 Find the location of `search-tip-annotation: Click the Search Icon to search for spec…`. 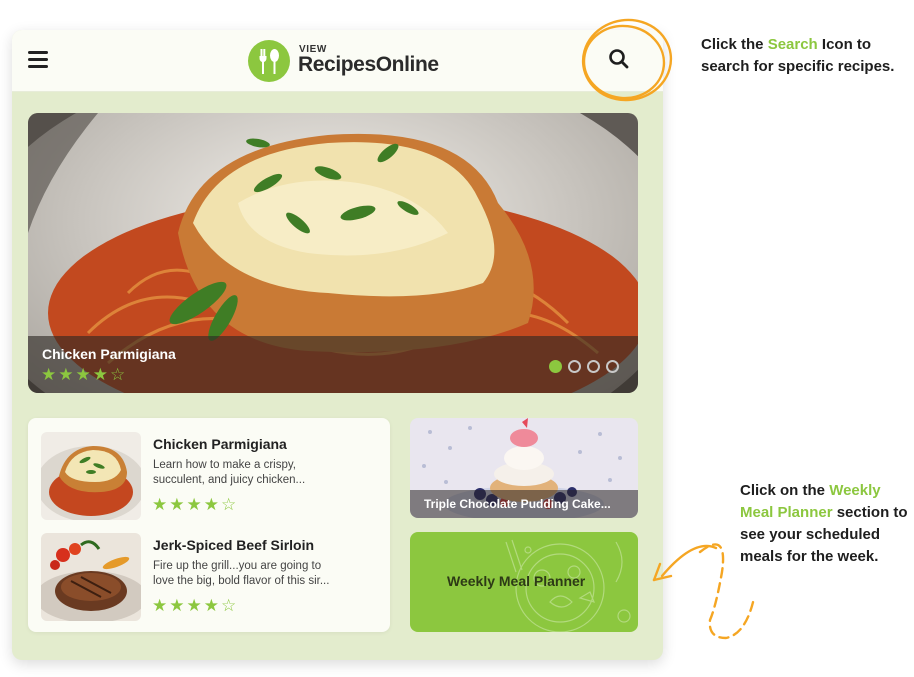

search-tip-annotation: Click the Search Icon to search for spec… is located at coordinates (801, 56).